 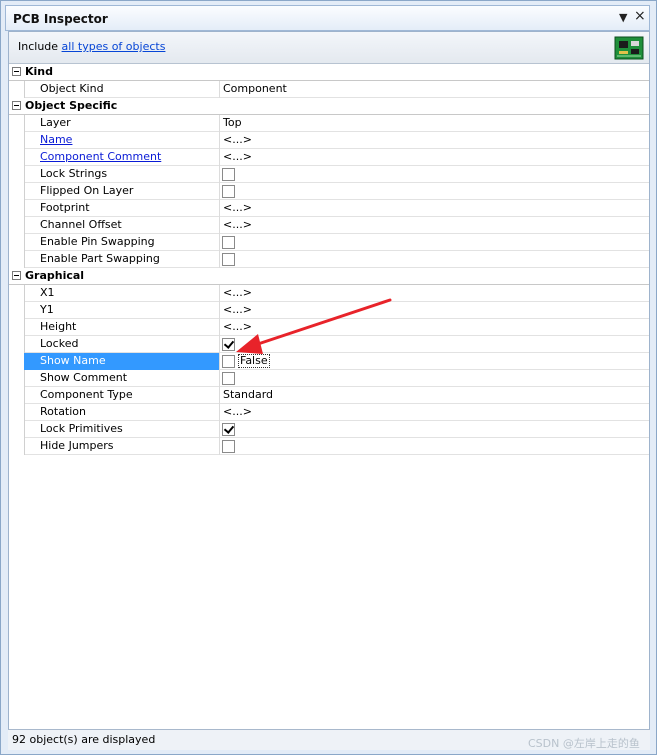 I want to click on property-name: Channel Offset, so click(x=81, y=224).